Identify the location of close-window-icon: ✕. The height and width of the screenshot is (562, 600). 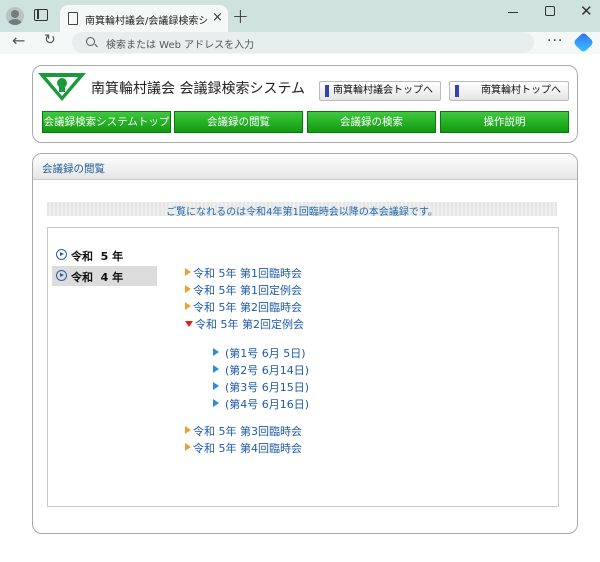
(586, 11).